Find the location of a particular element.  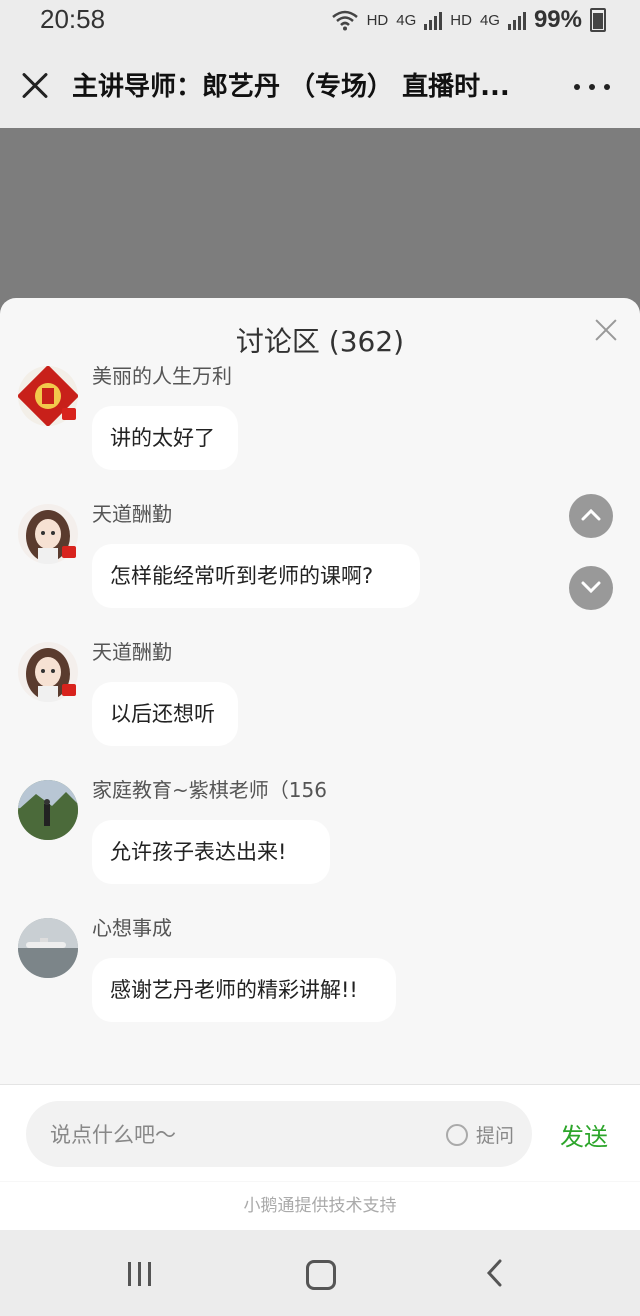

recent-apps-icon is located at coordinates (139, 1274).